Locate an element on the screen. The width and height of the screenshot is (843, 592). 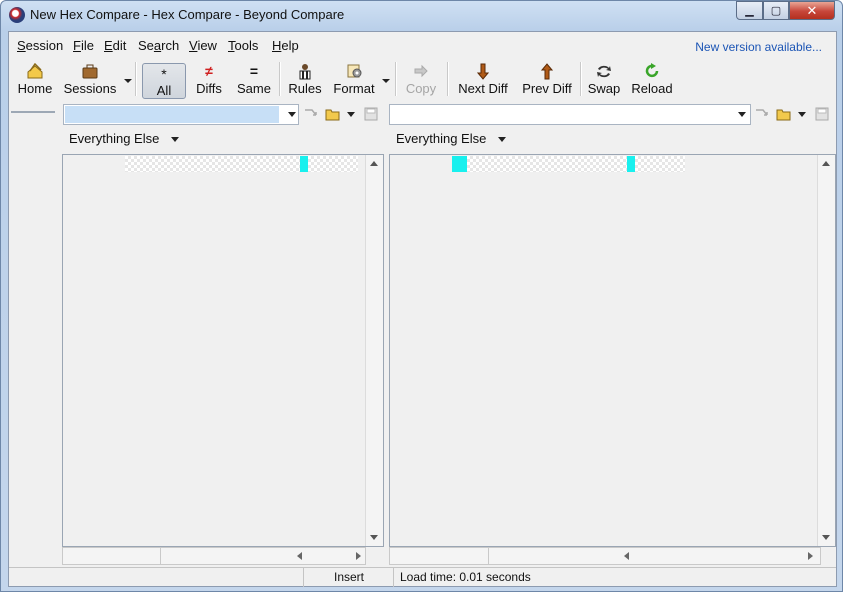
format-button: Format is located at coordinates (354, 79).